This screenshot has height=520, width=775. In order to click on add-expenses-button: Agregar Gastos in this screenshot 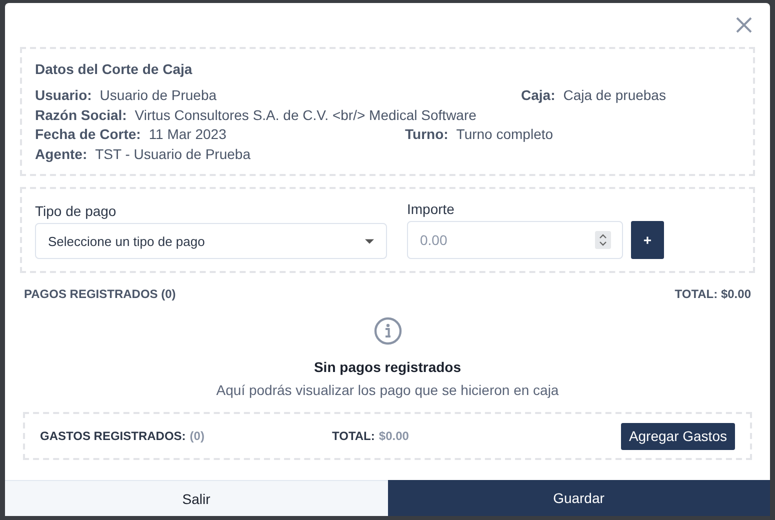, I will do `click(677, 436)`.